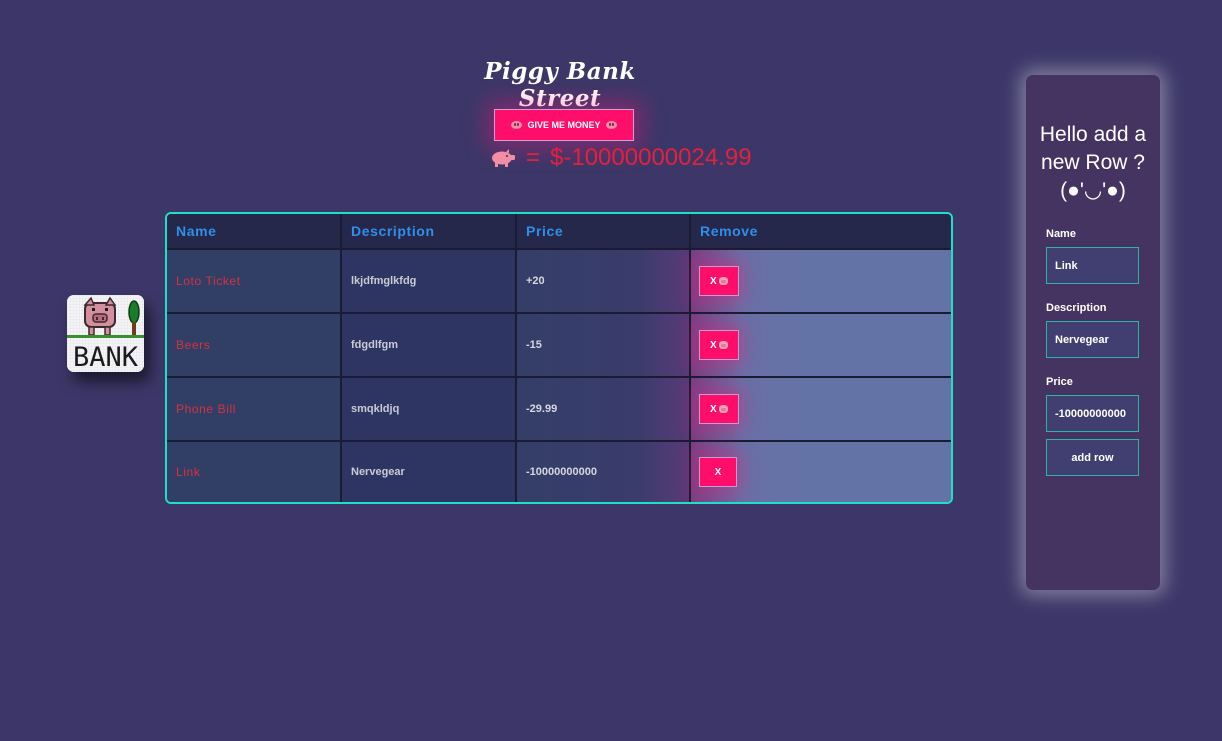 This screenshot has height=741, width=1222. I want to click on row-name: Beers, so click(254, 345).